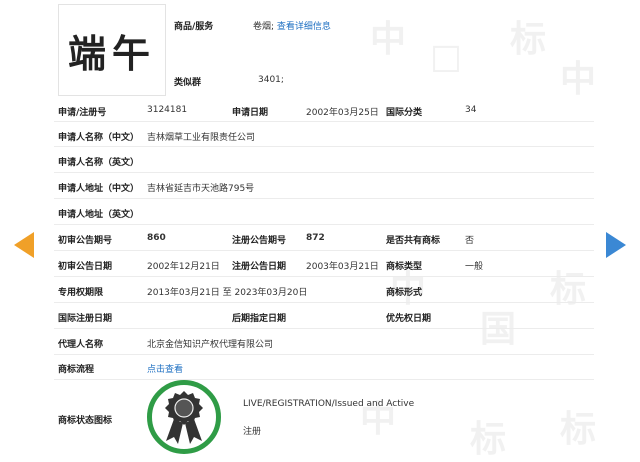 Image resolution: width=640 pixels, height=462 pixels. I want to click on prelim-no-value: 860, so click(156, 238).